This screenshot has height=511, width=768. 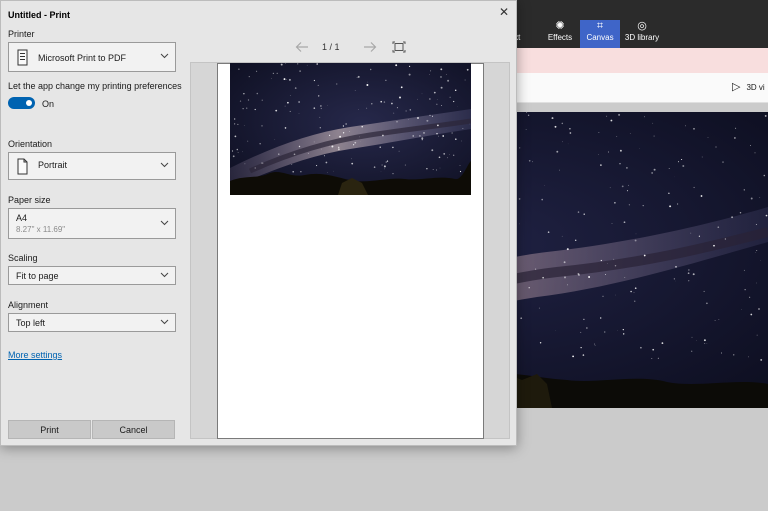 I want to click on more-settings-link: More settings, so click(x=35, y=355).